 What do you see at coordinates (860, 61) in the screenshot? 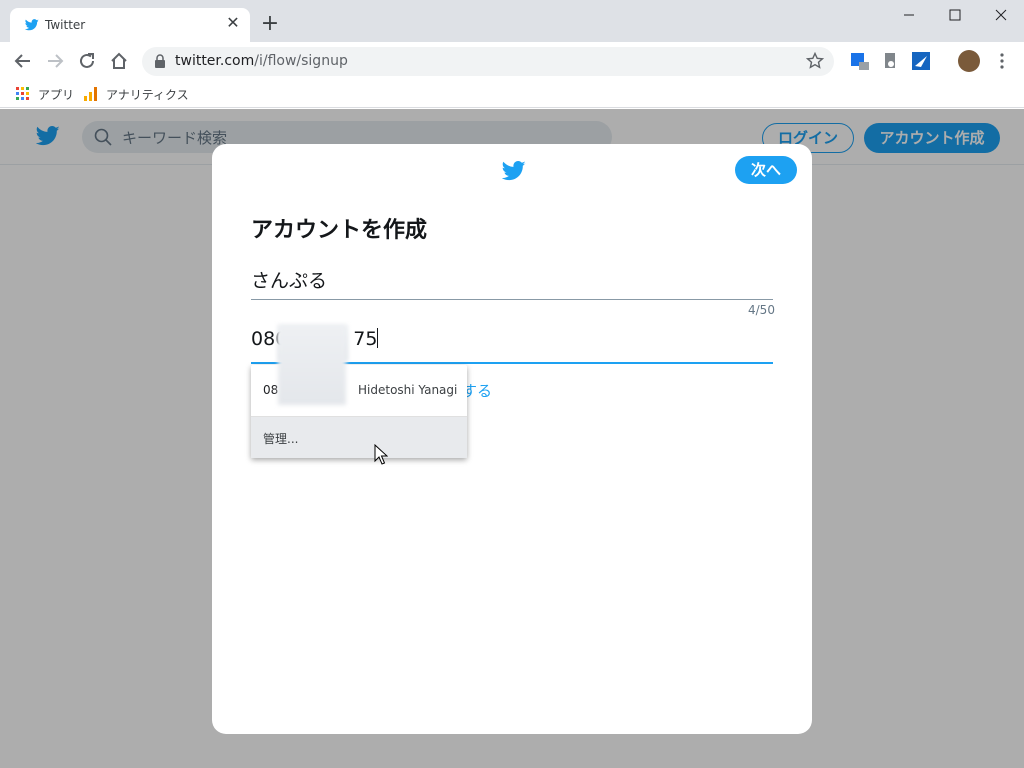
I see `extension-b-icon` at bounding box center [860, 61].